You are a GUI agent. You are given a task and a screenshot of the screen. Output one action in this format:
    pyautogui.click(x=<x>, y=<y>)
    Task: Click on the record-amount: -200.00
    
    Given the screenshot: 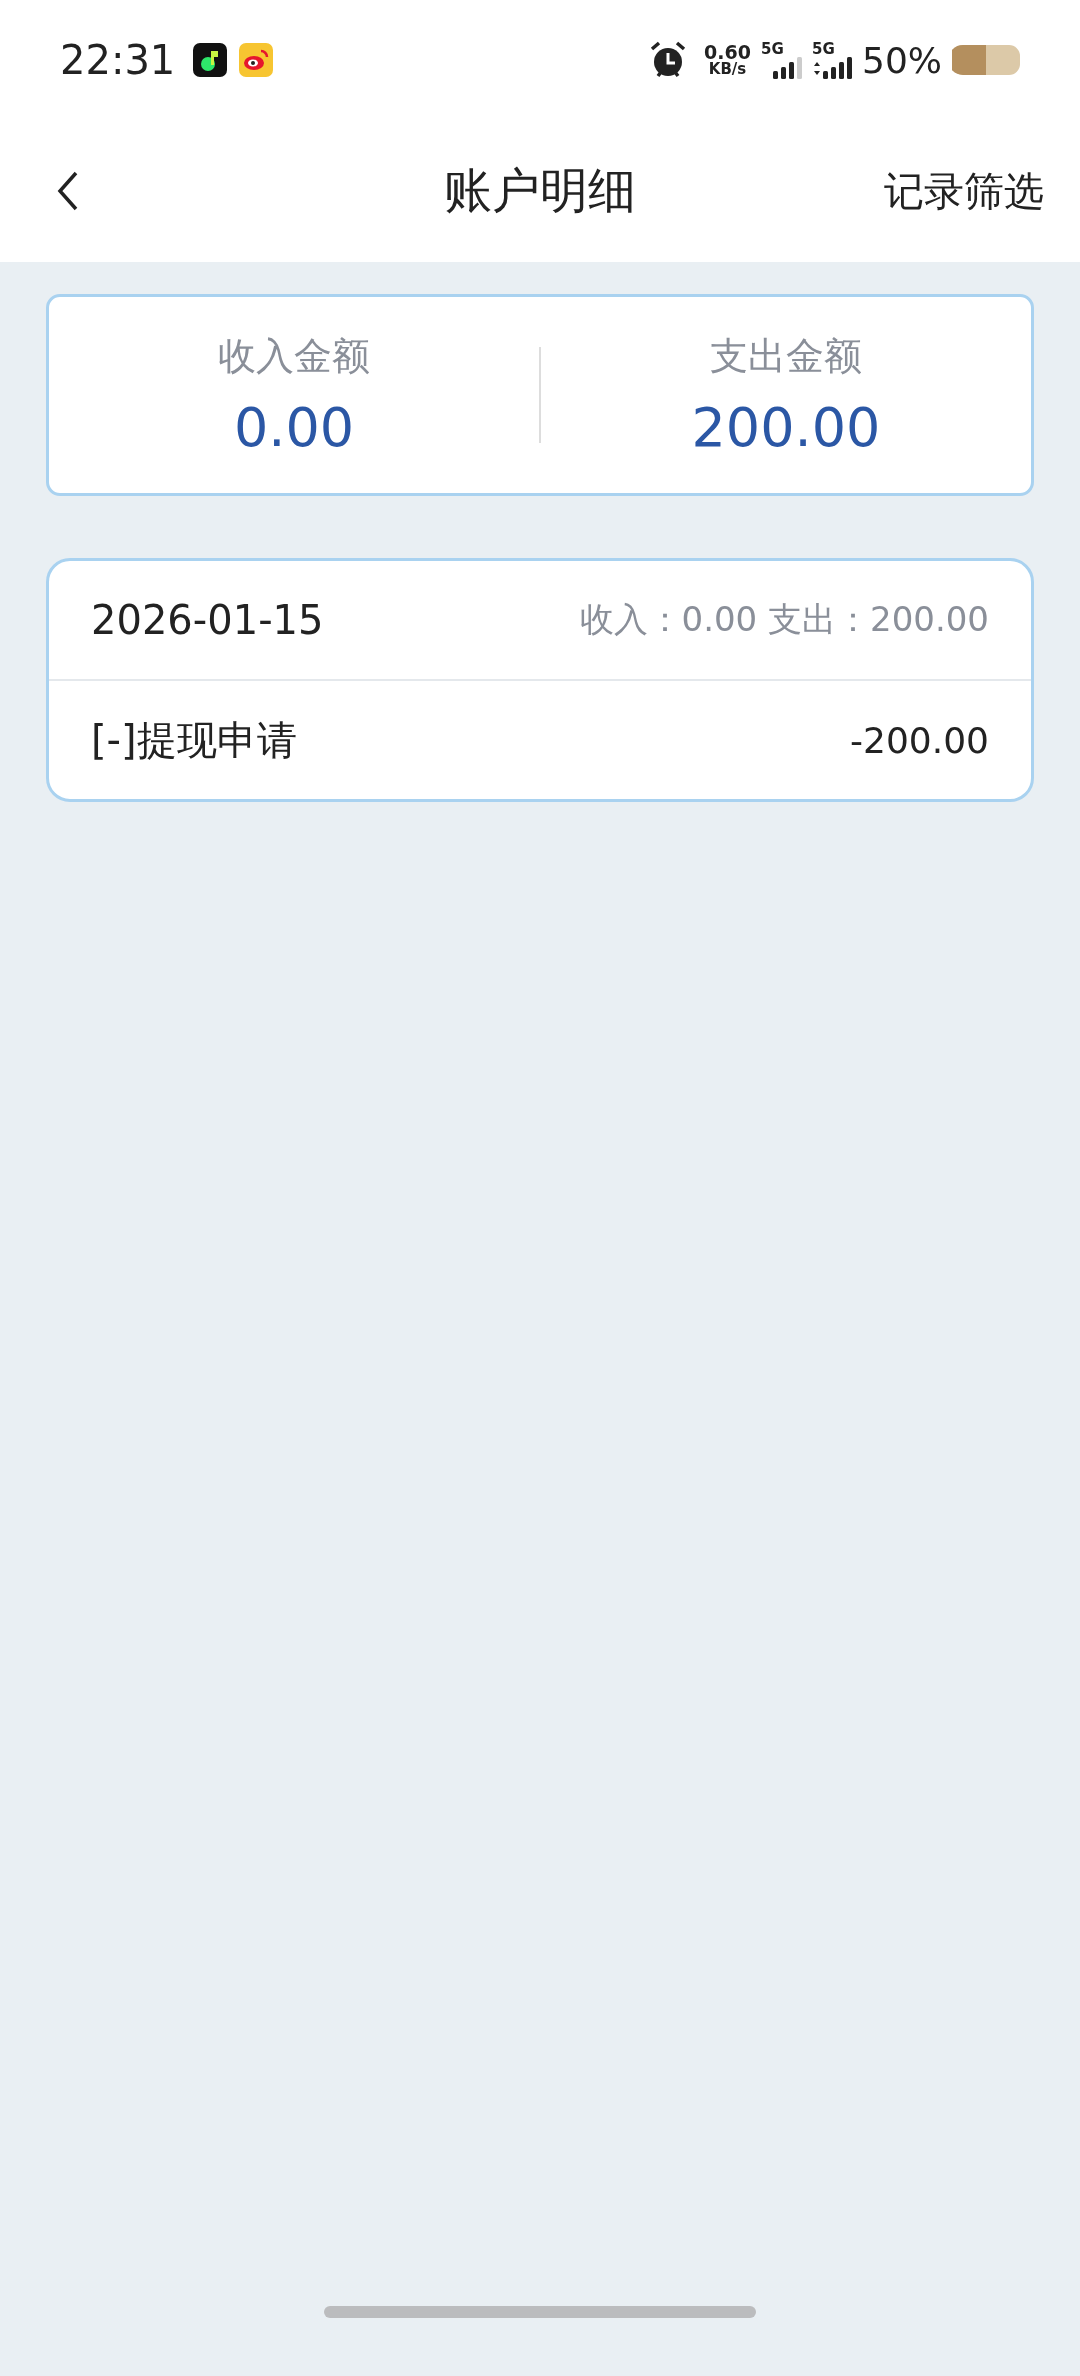 What is the action you would take?
    pyautogui.click(x=919, y=740)
    